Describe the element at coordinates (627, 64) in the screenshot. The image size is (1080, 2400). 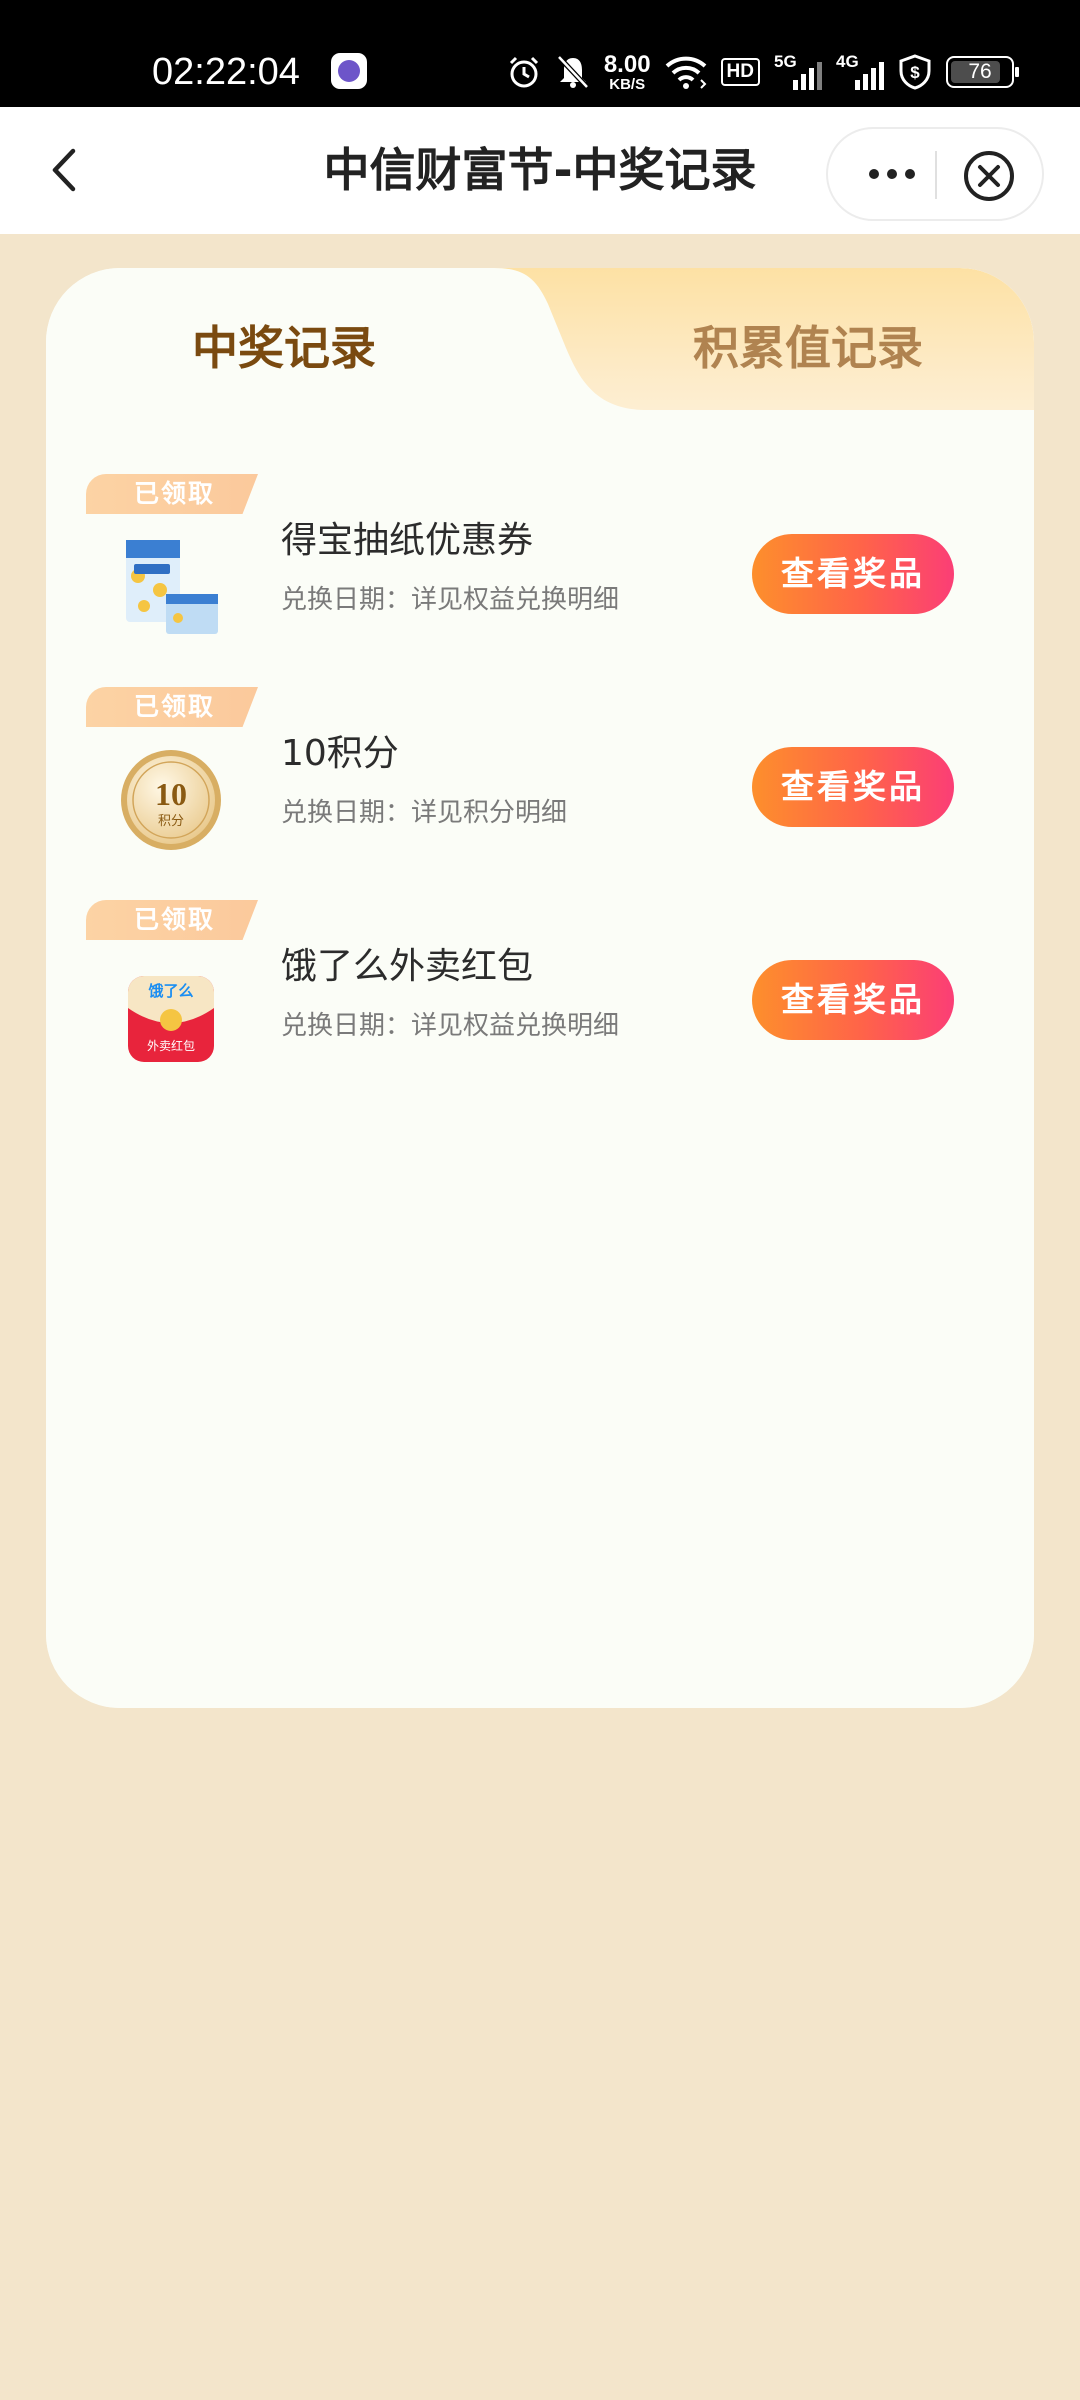
I see `speed-value: 8.00` at that location.